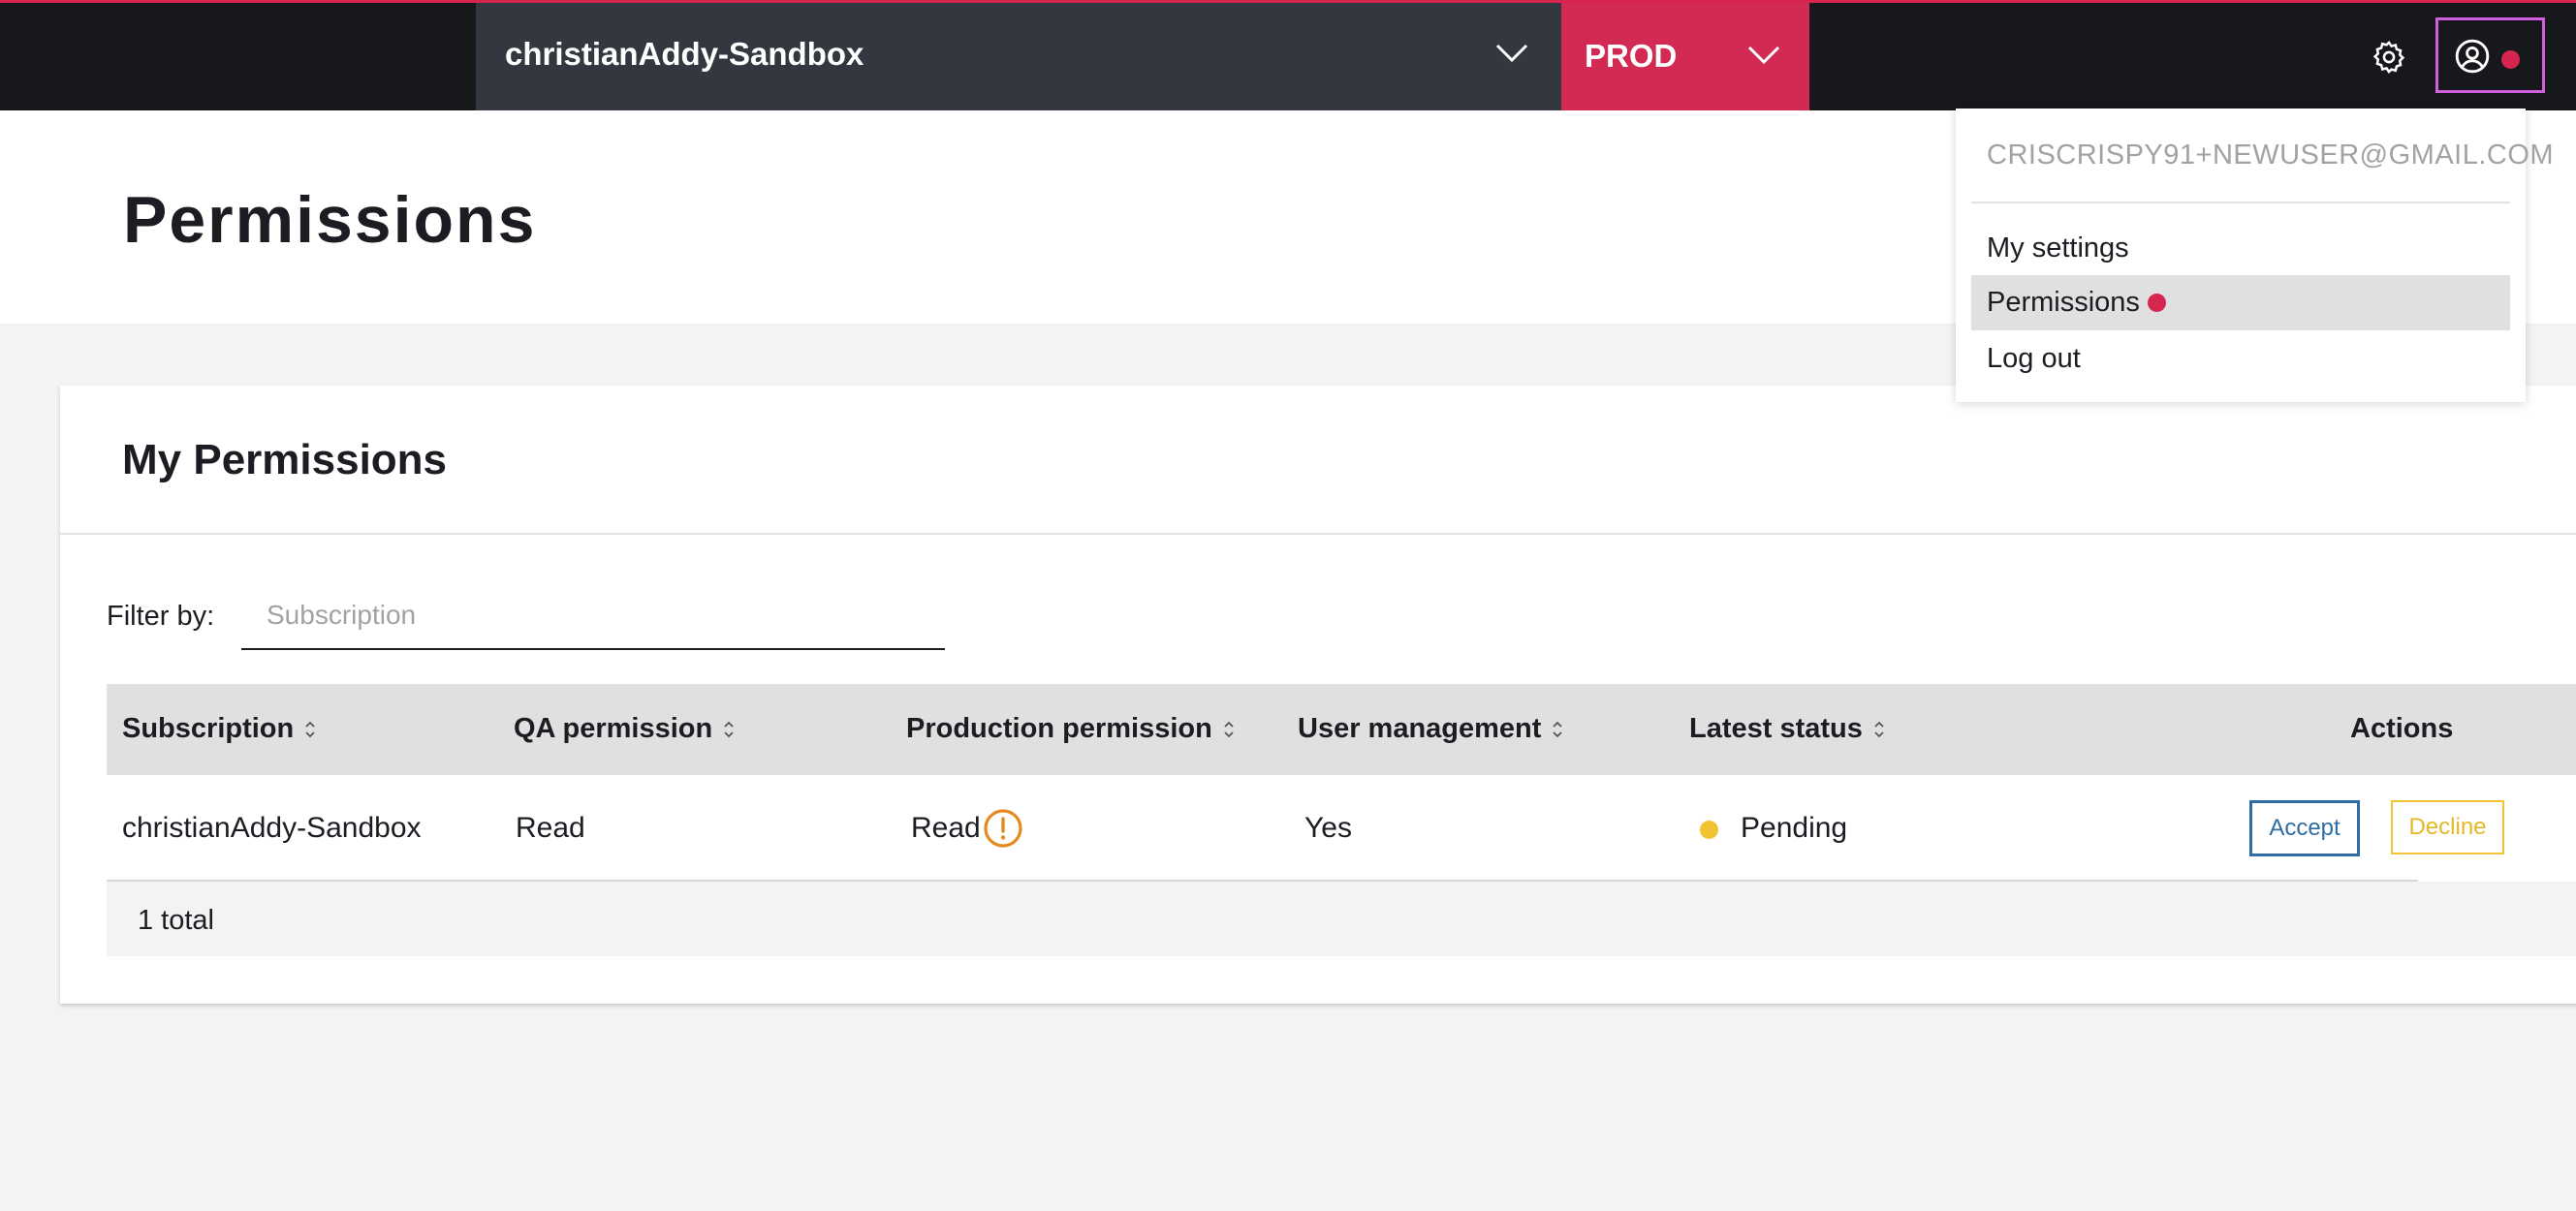 The image size is (2576, 1211). Describe the element at coordinates (272, 828) in the screenshot. I see `cell-subscription: christianAddy-Sandbox` at that location.